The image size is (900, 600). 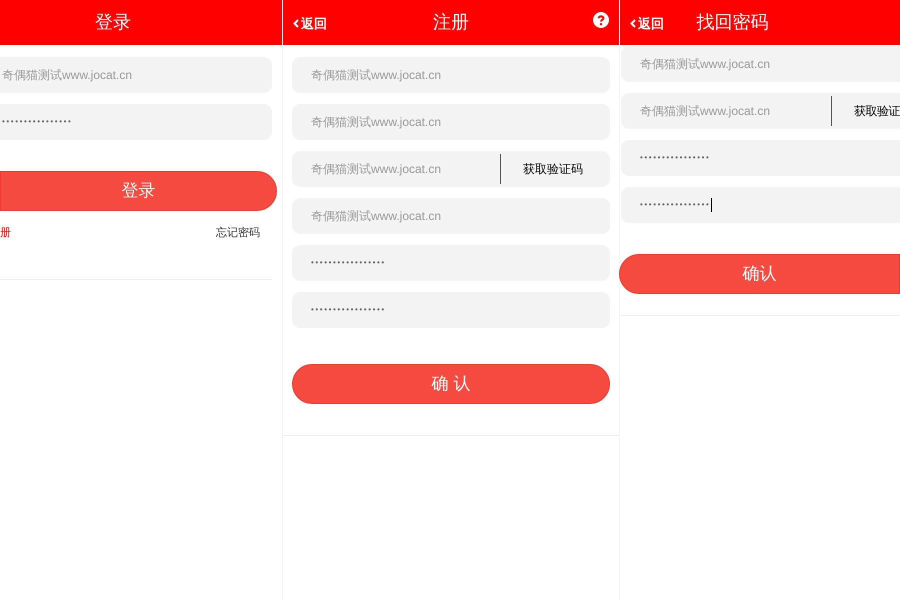 I want to click on submit-button: 登录, so click(x=138, y=191).